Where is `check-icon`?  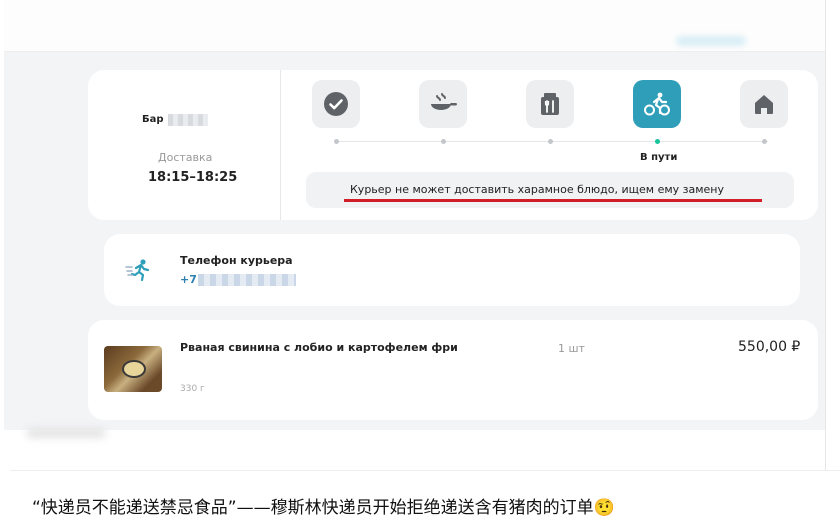 check-icon is located at coordinates (336, 104).